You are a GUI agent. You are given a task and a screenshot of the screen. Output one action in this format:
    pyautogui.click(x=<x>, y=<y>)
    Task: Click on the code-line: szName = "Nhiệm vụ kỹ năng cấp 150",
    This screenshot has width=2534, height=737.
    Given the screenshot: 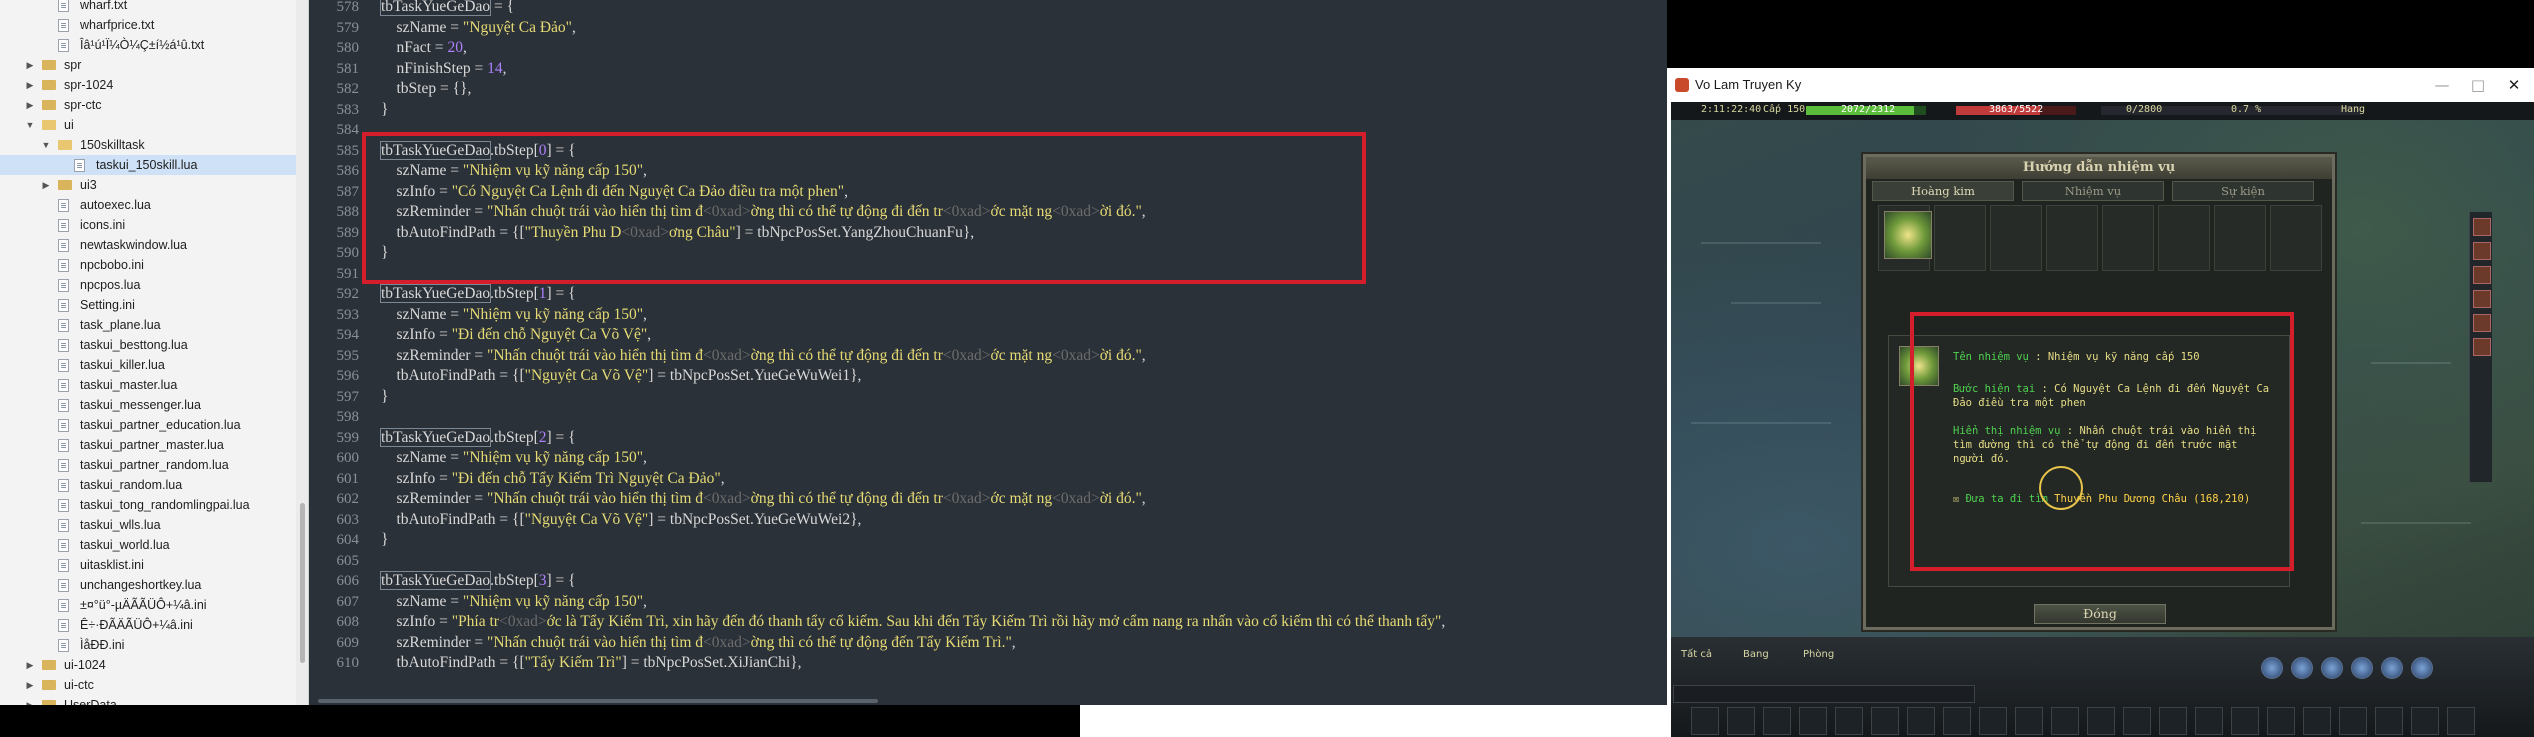 What is the action you would take?
    pyautogui.click(x=514, y=602)
    